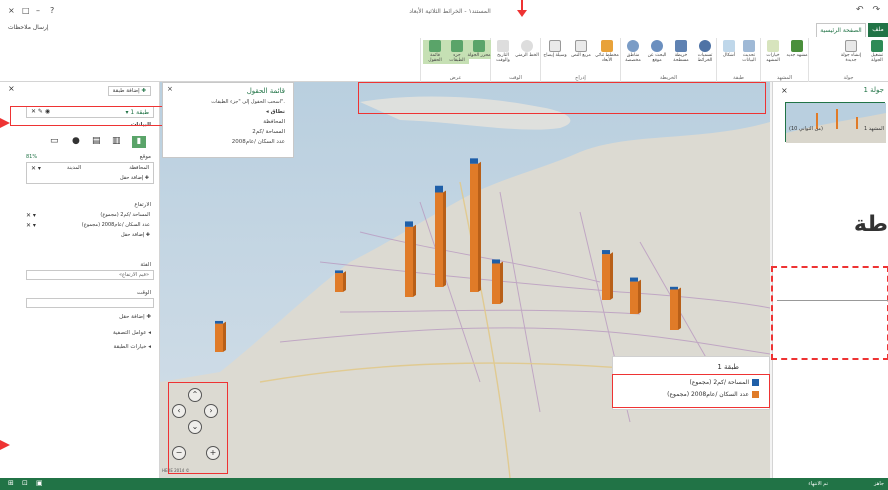 The image size is (888, 490). What do you see at coordinates (275, 112) in the screenshot?
I see `field-list-range: ◂ نطاق` at bounding box center [275, 112].